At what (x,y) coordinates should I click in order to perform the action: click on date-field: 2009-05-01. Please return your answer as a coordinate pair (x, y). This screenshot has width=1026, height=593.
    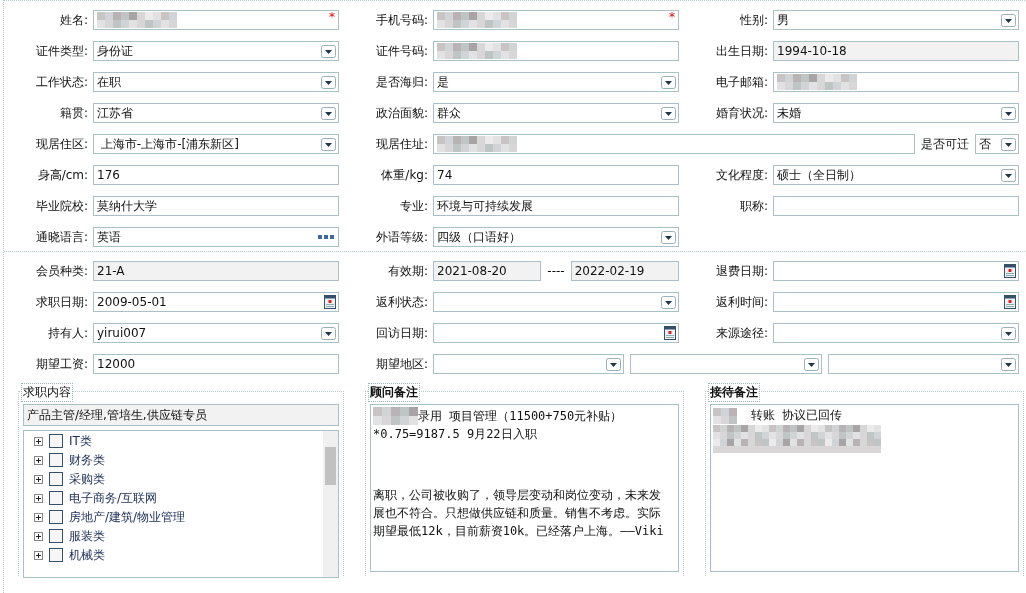
    Looking at the image, I should click on (216, 302).